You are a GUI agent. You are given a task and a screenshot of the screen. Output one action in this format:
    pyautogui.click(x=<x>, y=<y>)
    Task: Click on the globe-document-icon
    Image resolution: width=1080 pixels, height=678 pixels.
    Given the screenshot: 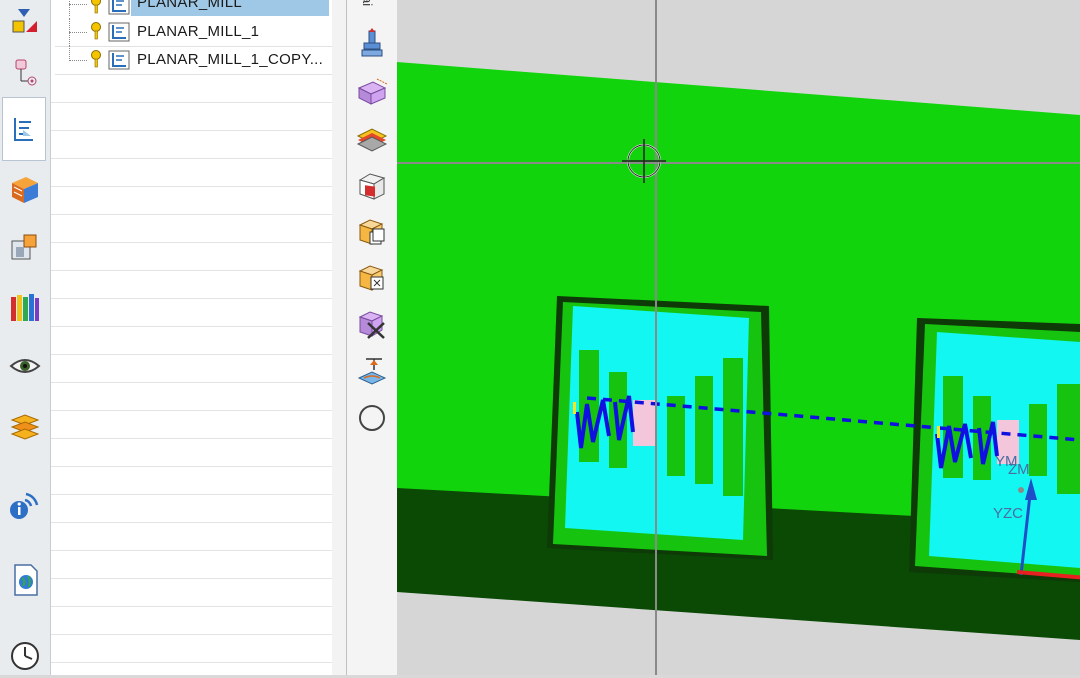 What is the action you would take?
    pyautogui.click(x=26, y=580)
    